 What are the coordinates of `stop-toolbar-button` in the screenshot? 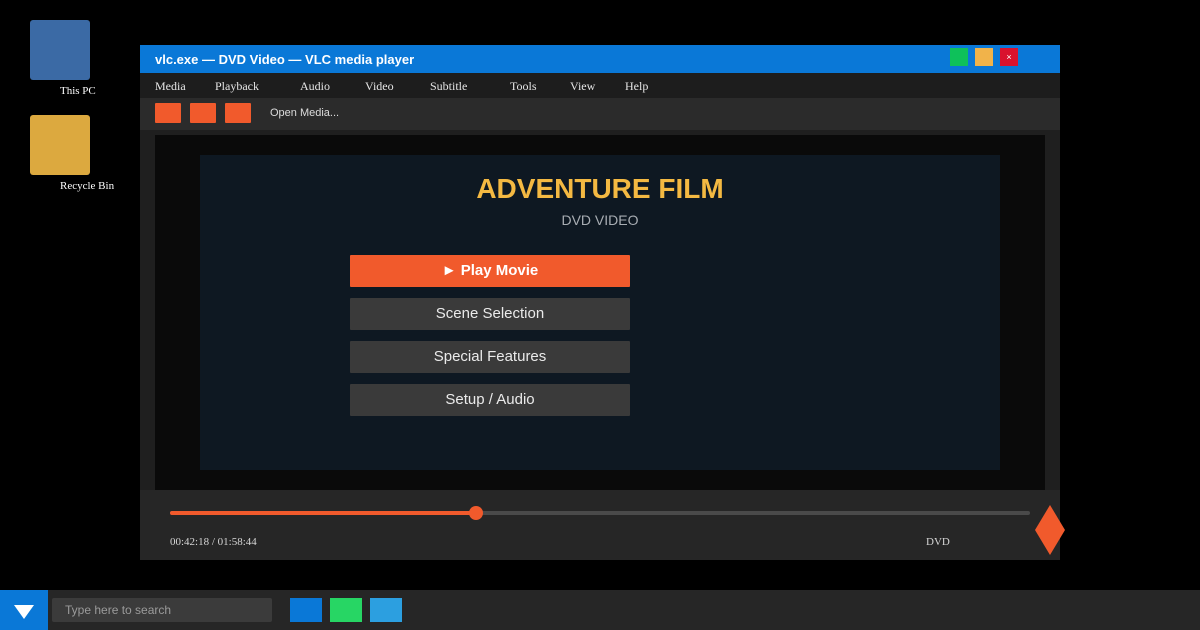 It's located at (203, 113).